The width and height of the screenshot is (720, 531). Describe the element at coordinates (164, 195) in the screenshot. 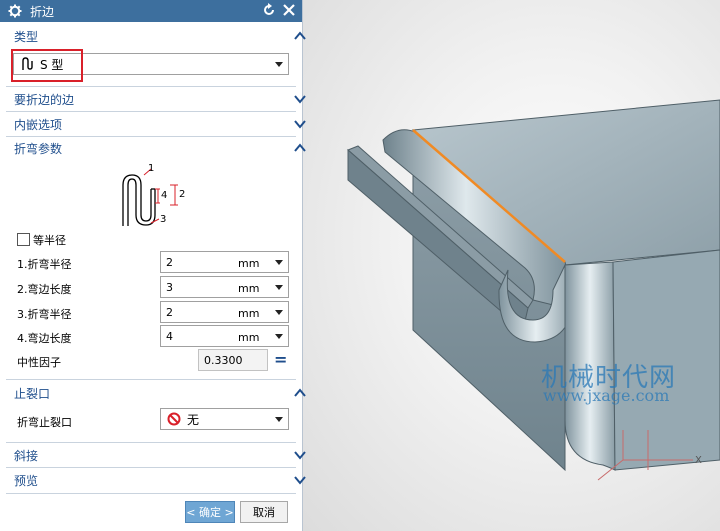

I see `diagram-label-4: 4` at that location.